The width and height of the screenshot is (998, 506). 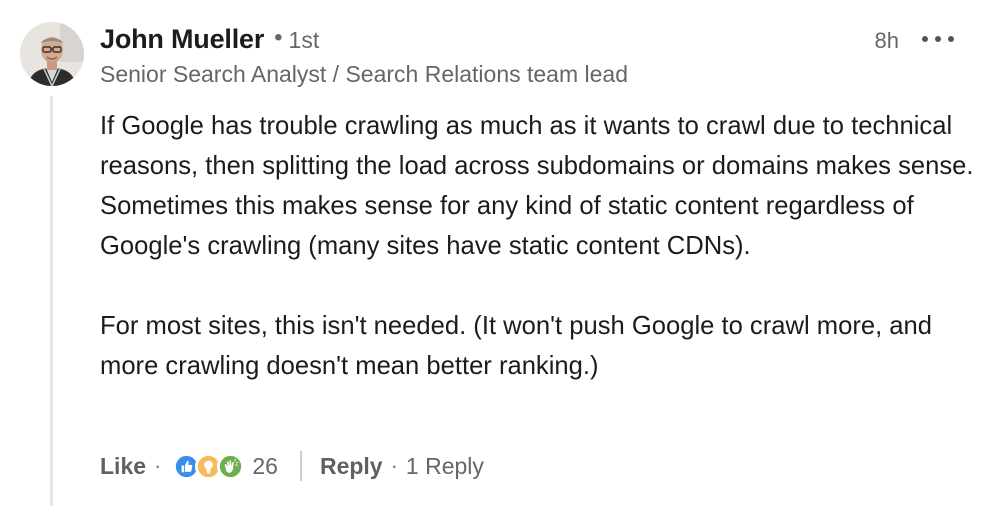 What do you see at coordinates (231, 466) in the screenshot?
I see `celebrate-icon` at bounding box center [231, 466].